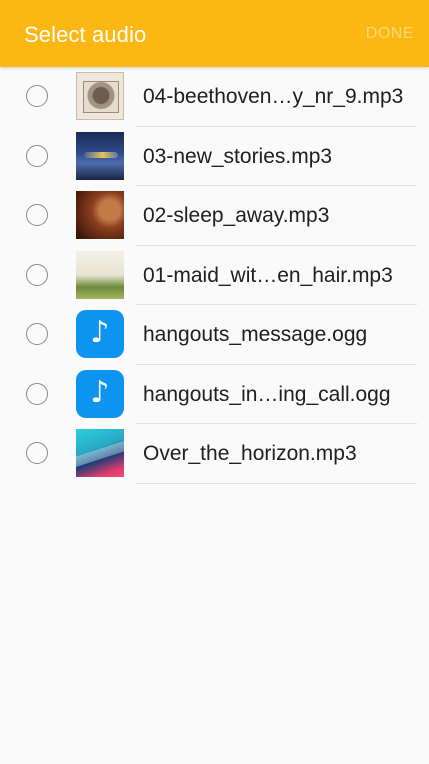  I want to click on divider, so click(276, 483).